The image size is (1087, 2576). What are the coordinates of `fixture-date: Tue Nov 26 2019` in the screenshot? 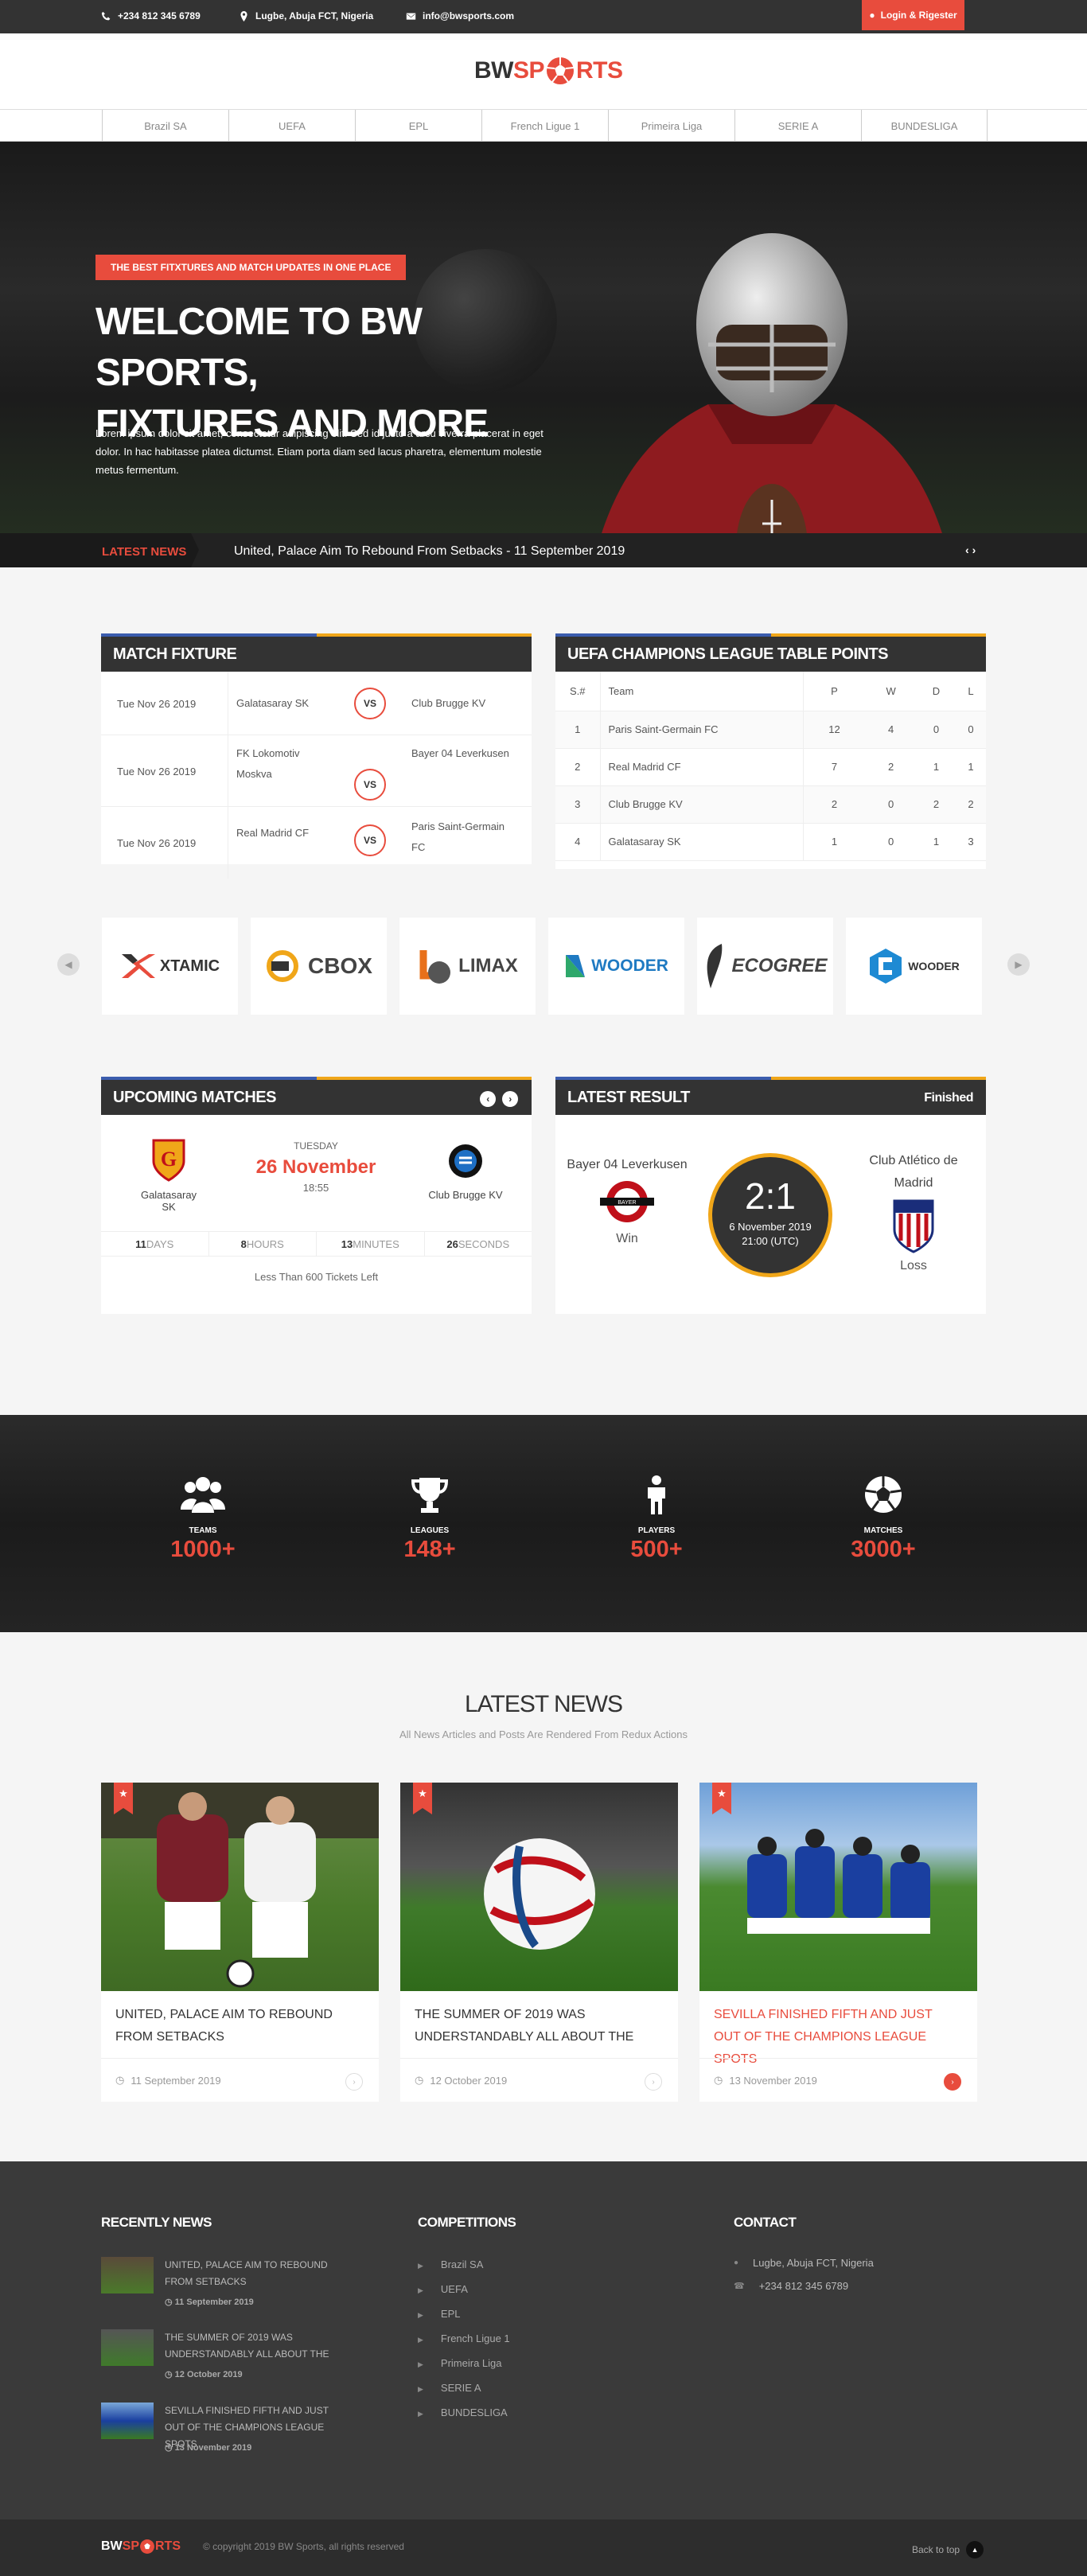 It's located at (172, 703).